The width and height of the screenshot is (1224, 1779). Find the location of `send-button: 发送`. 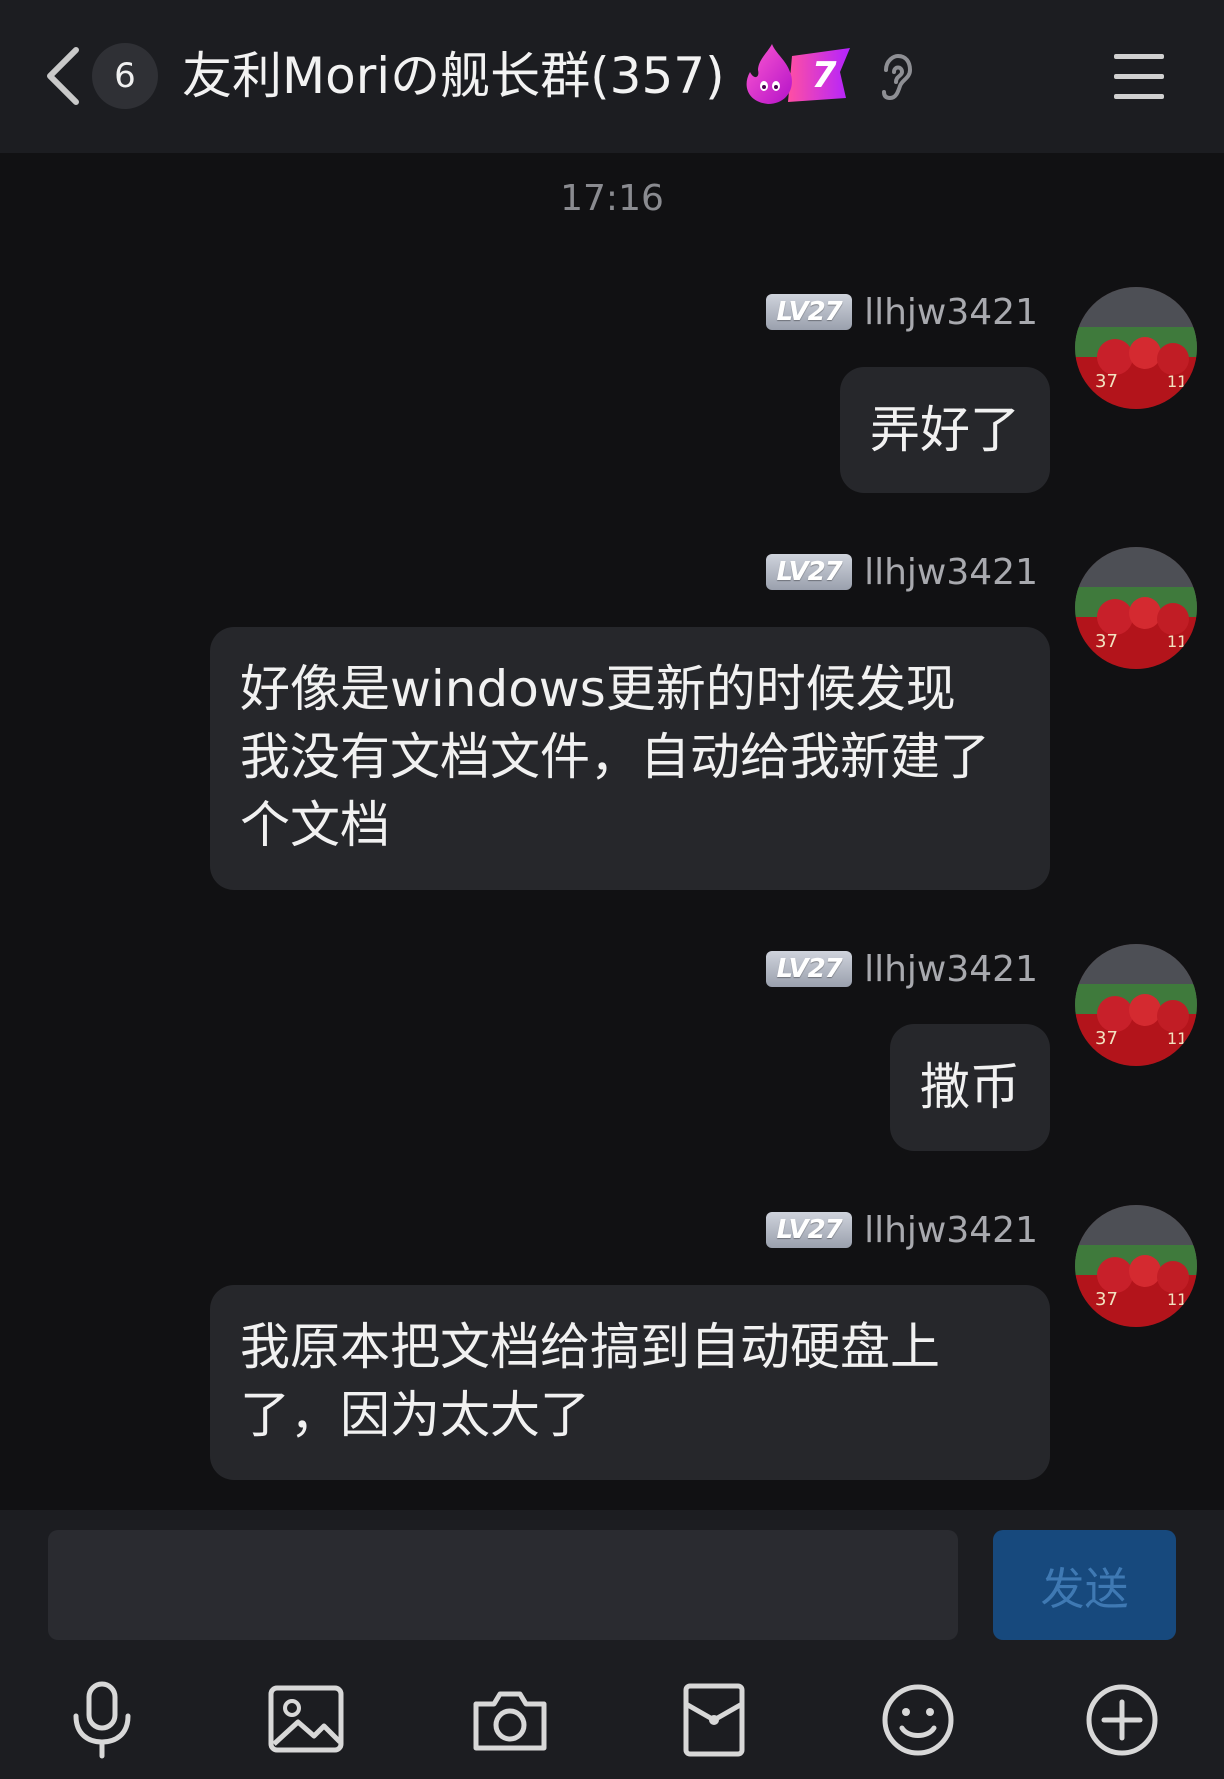

send-button: 发送 is located at coordinates (1084, 1585).